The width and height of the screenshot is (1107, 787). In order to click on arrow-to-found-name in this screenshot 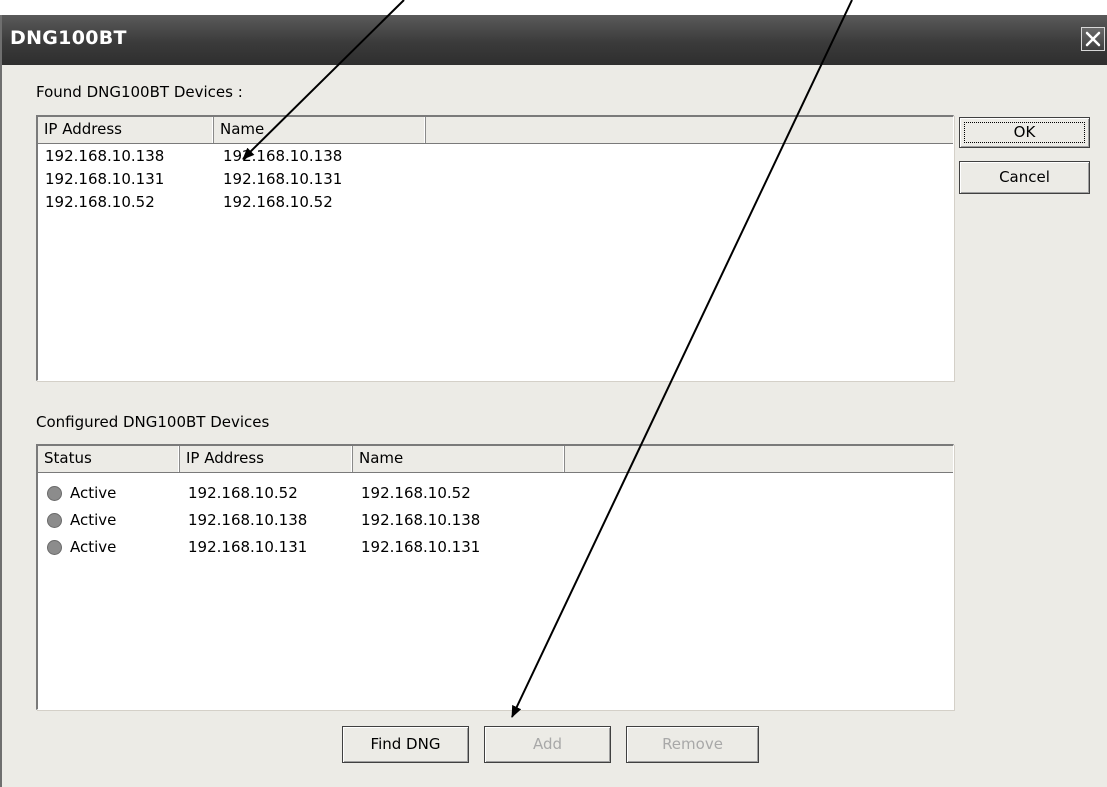, I will do `click(323, 80)`.